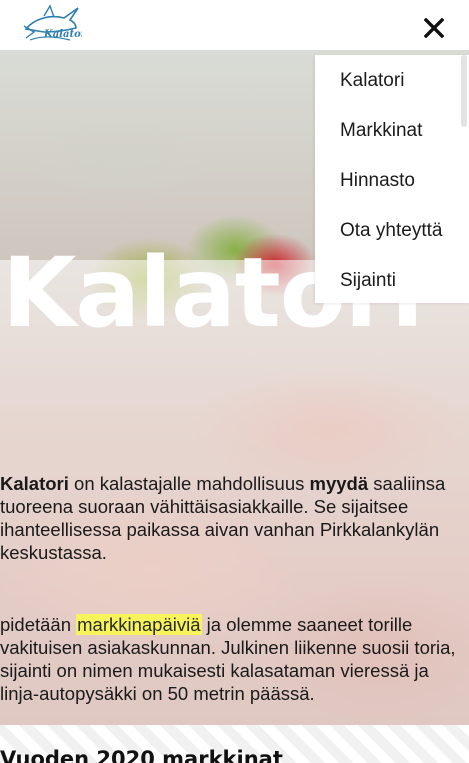 This screenshot has width=469, height=763. I want to click on menu-item-markkinat: Markkinat, so click(381, 131).